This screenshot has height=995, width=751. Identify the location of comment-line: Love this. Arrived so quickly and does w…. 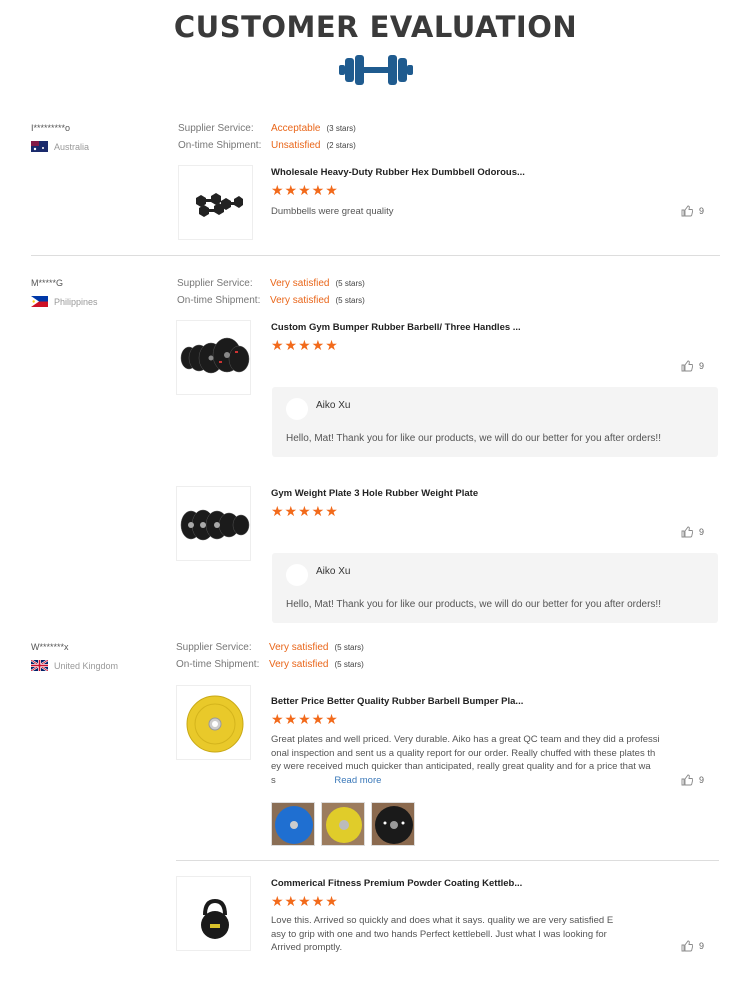
(442, 920).